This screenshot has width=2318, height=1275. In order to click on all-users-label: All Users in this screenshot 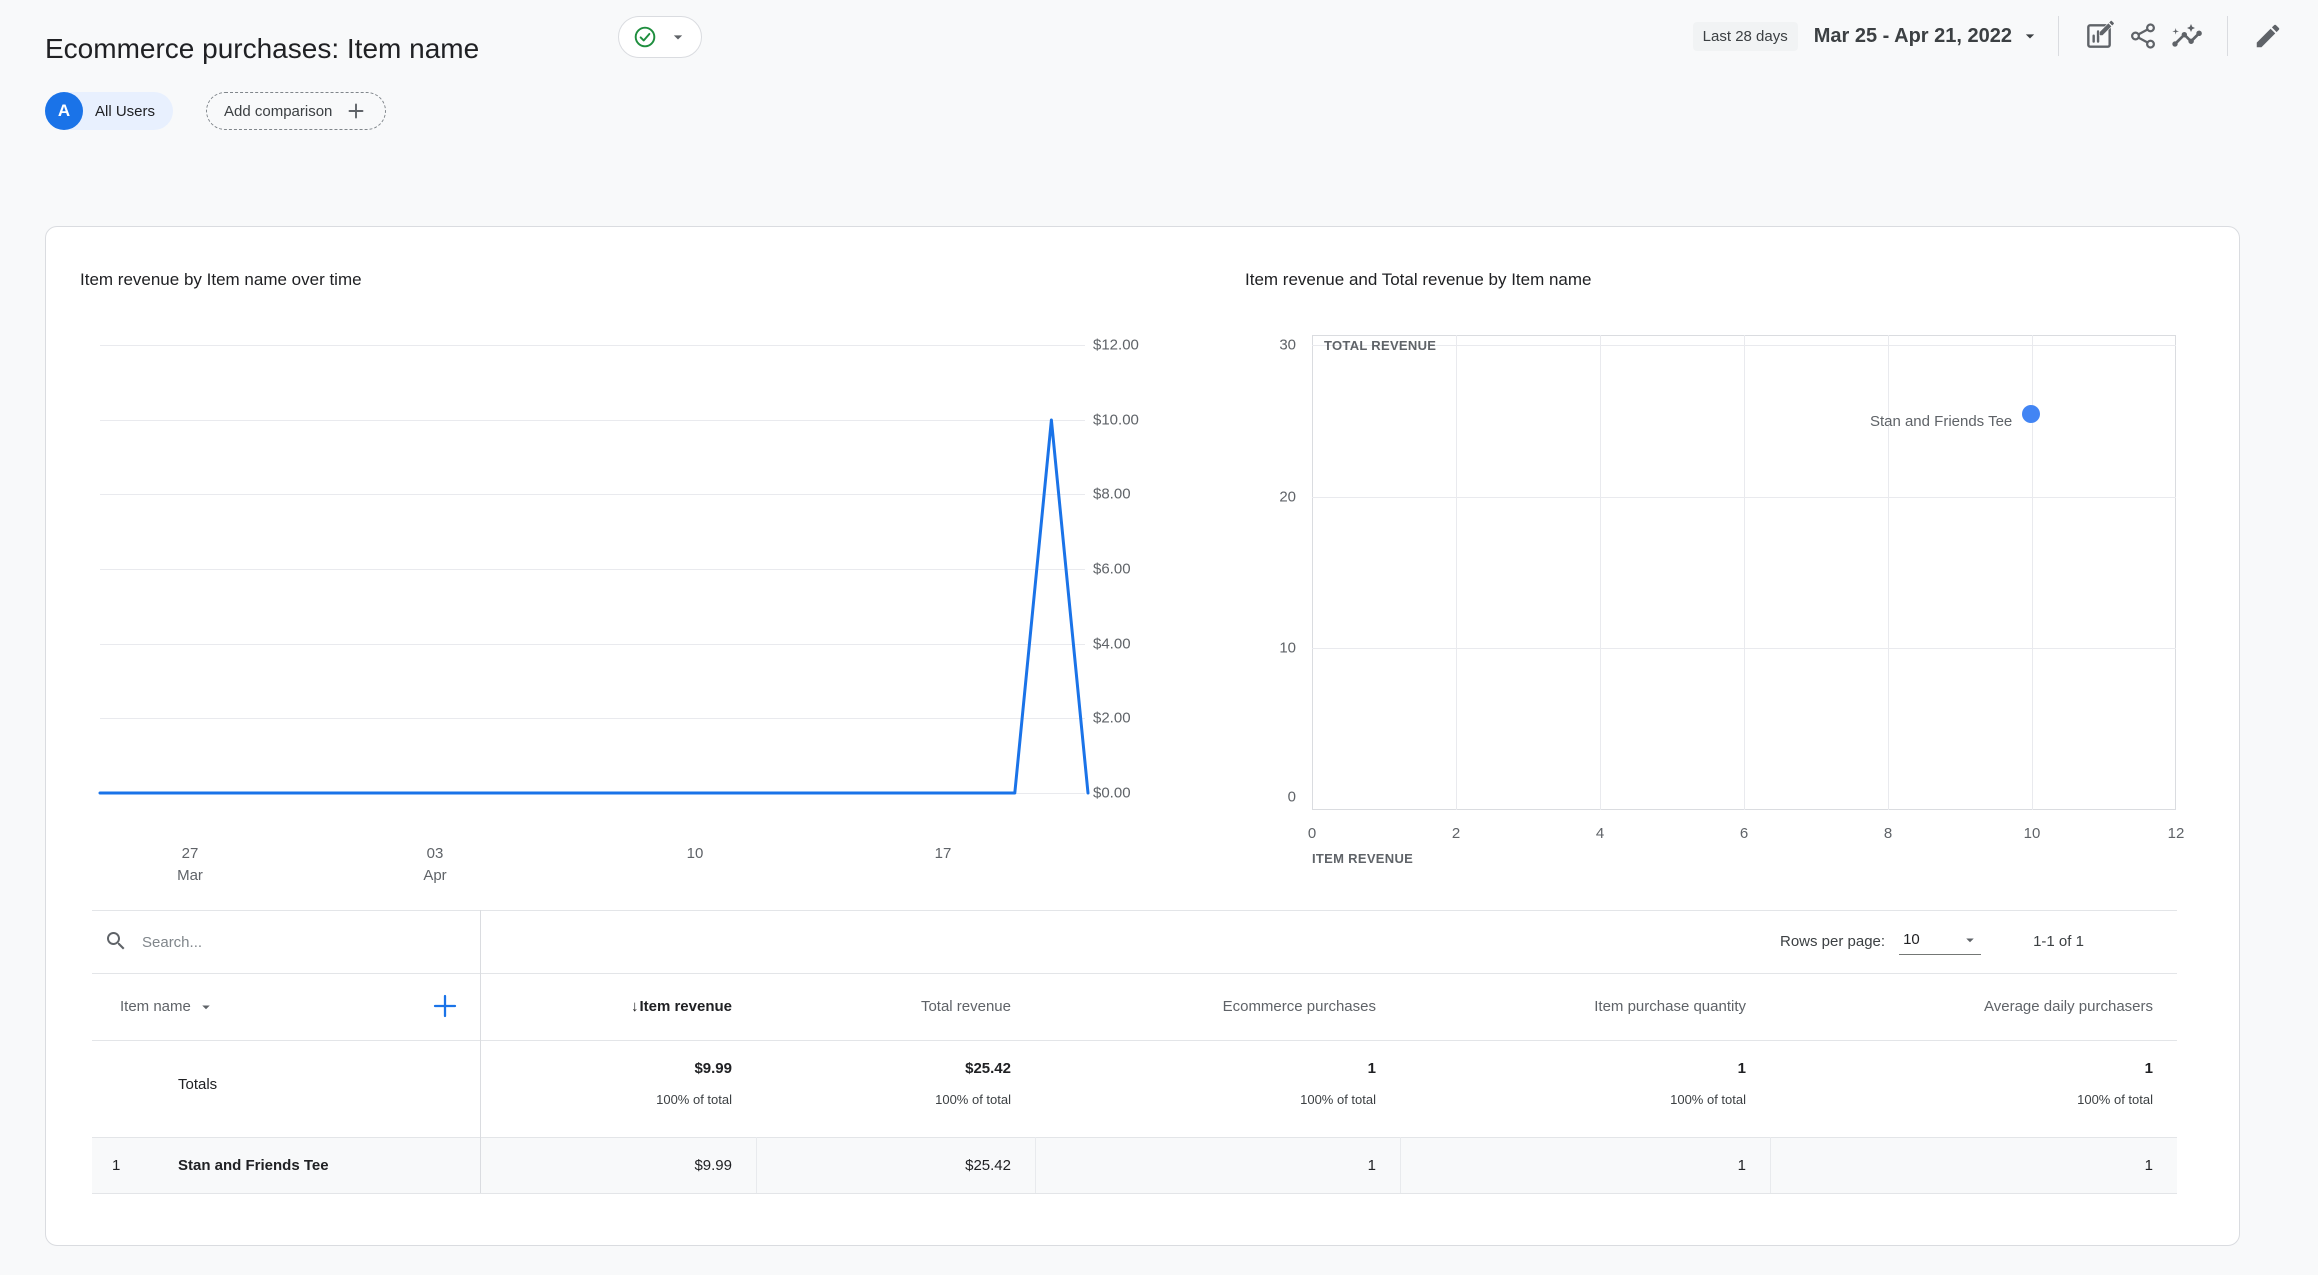, I will do `click(125, 111)`.